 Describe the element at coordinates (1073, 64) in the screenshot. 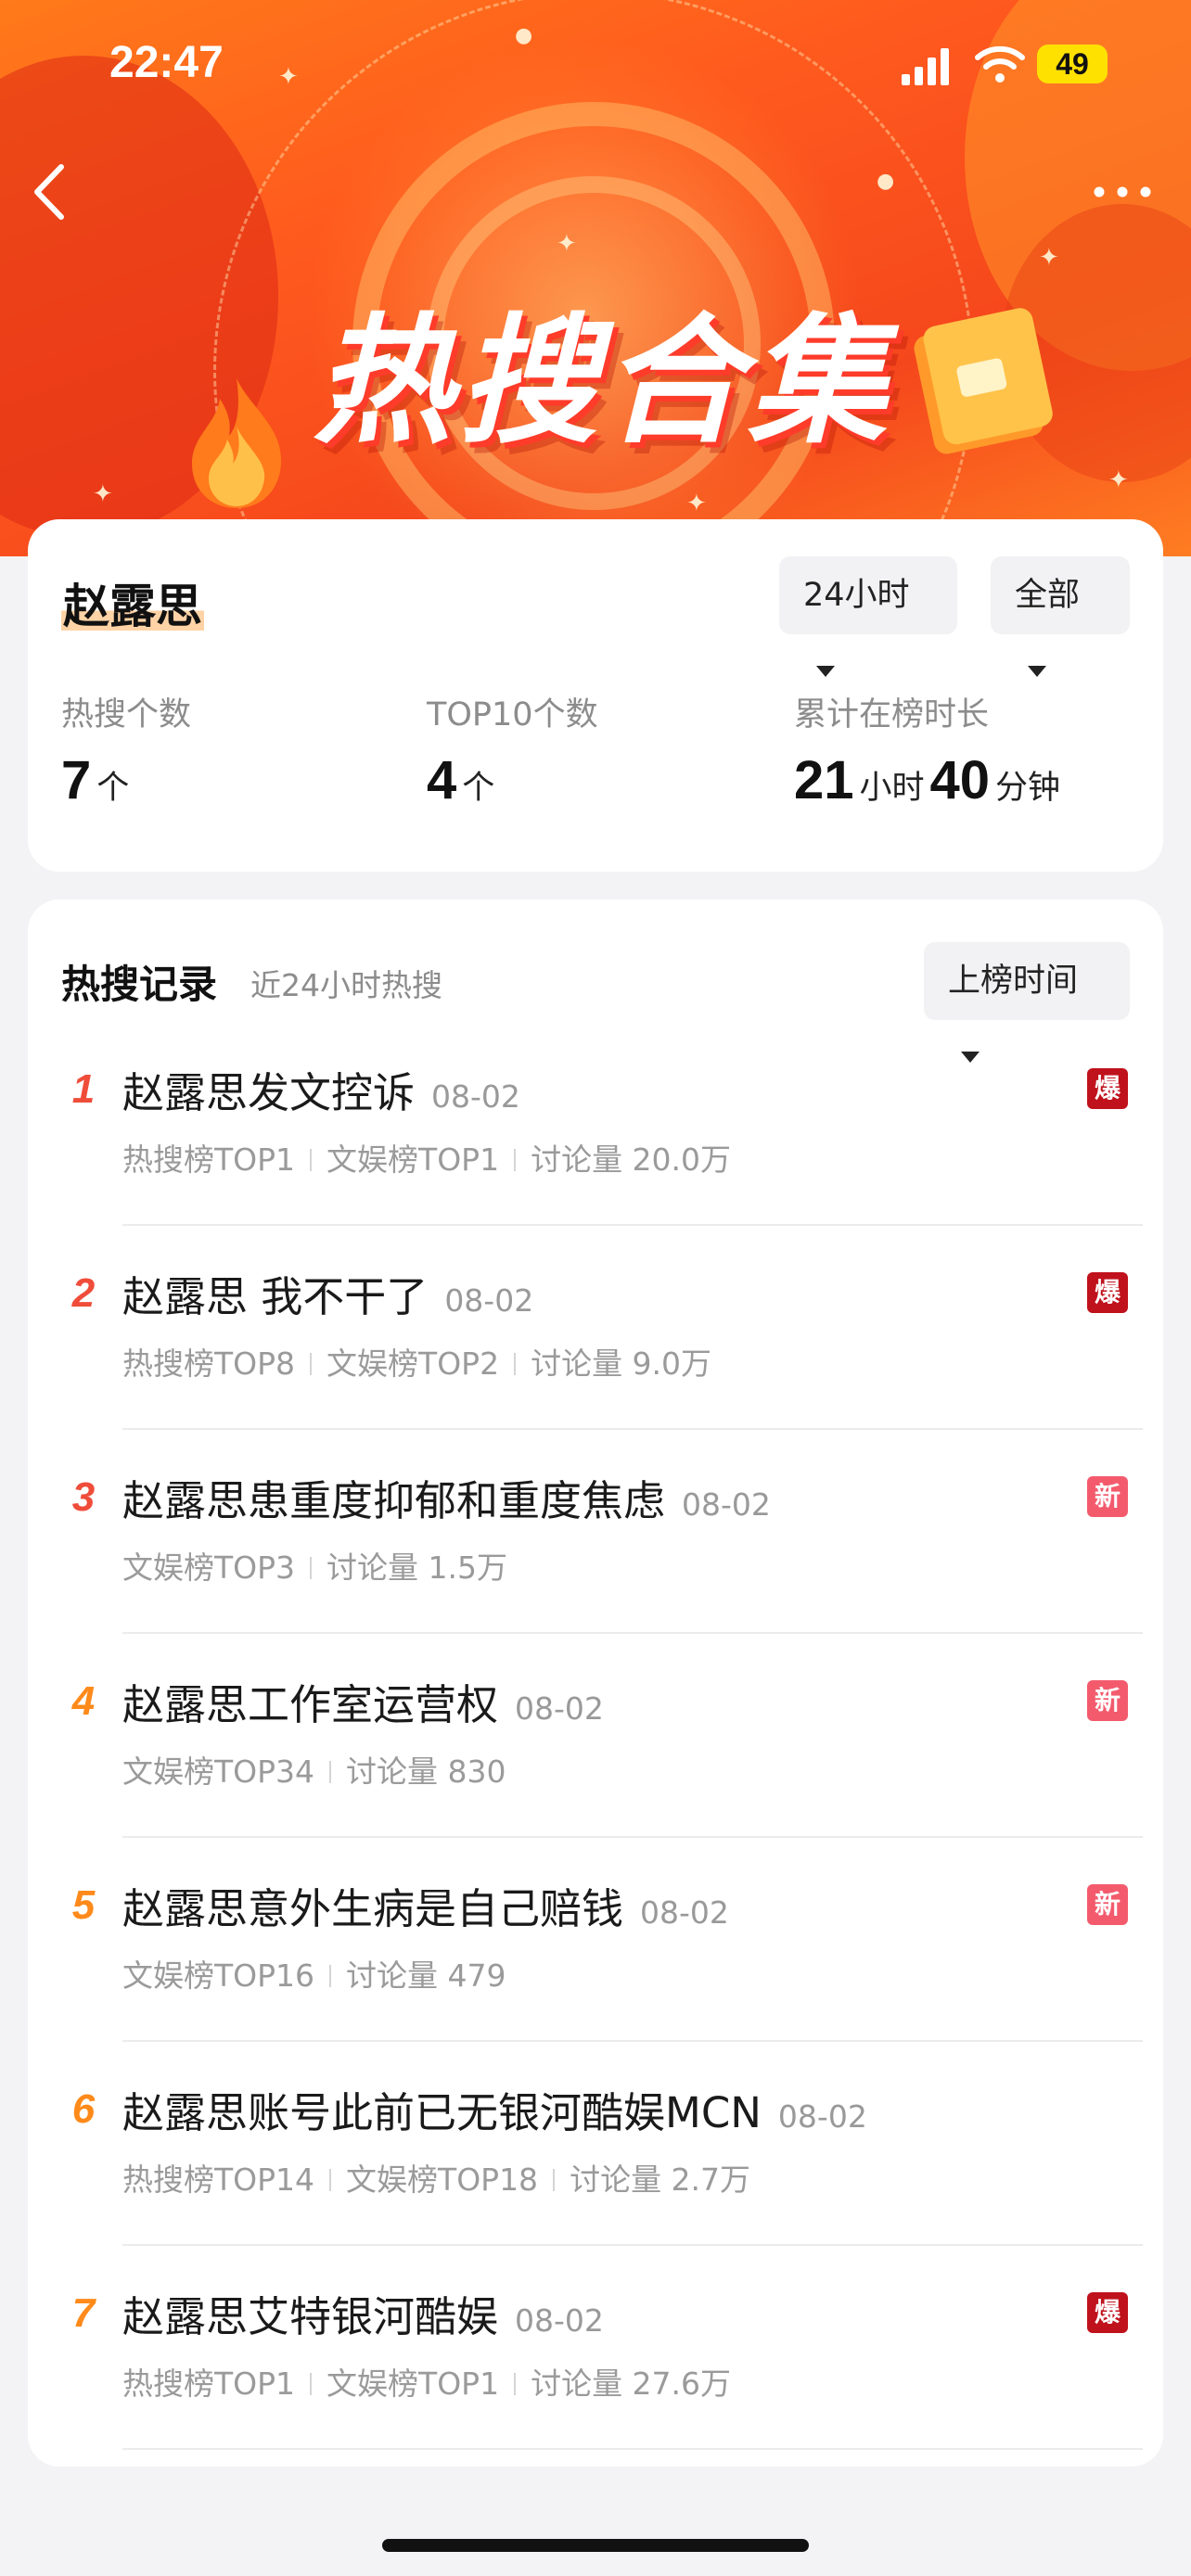

I see `battery-indicator: 49` at that location.